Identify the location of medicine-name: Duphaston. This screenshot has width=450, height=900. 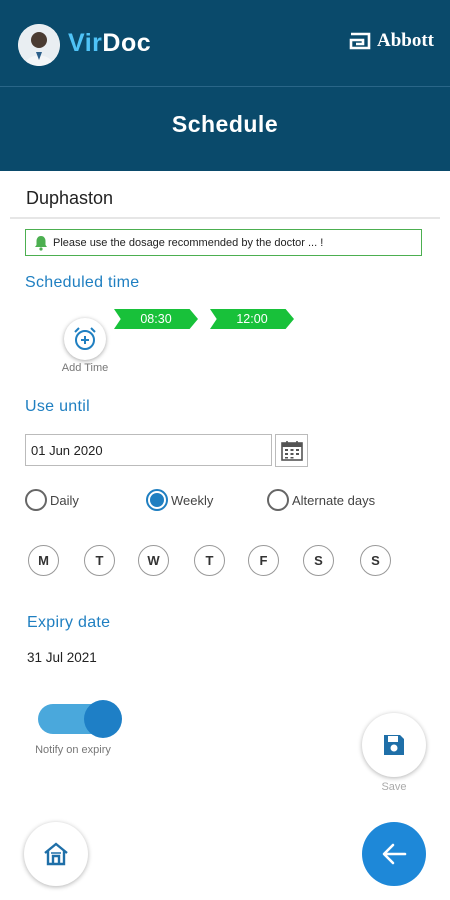
(70, 198).